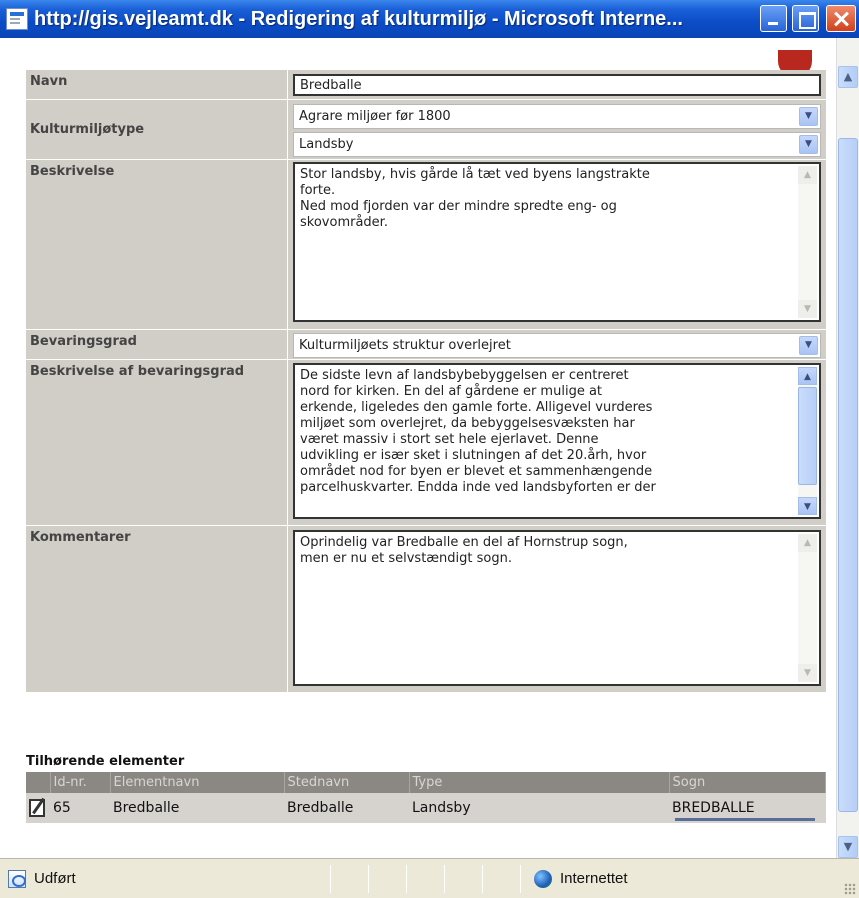 The image size is (859, 898). Describe the element at coordinates (157, 244) in the screenshot. I see `beskrivelse-label: Beskrivelse` at that location.